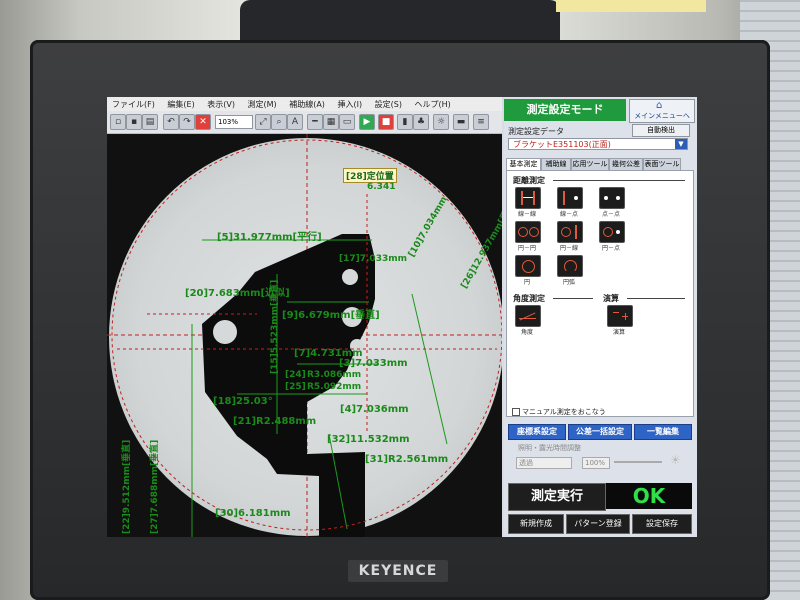 This screenshot has height=600, width=800. I want to click on rect-icon: ▭, so click(347, 122).